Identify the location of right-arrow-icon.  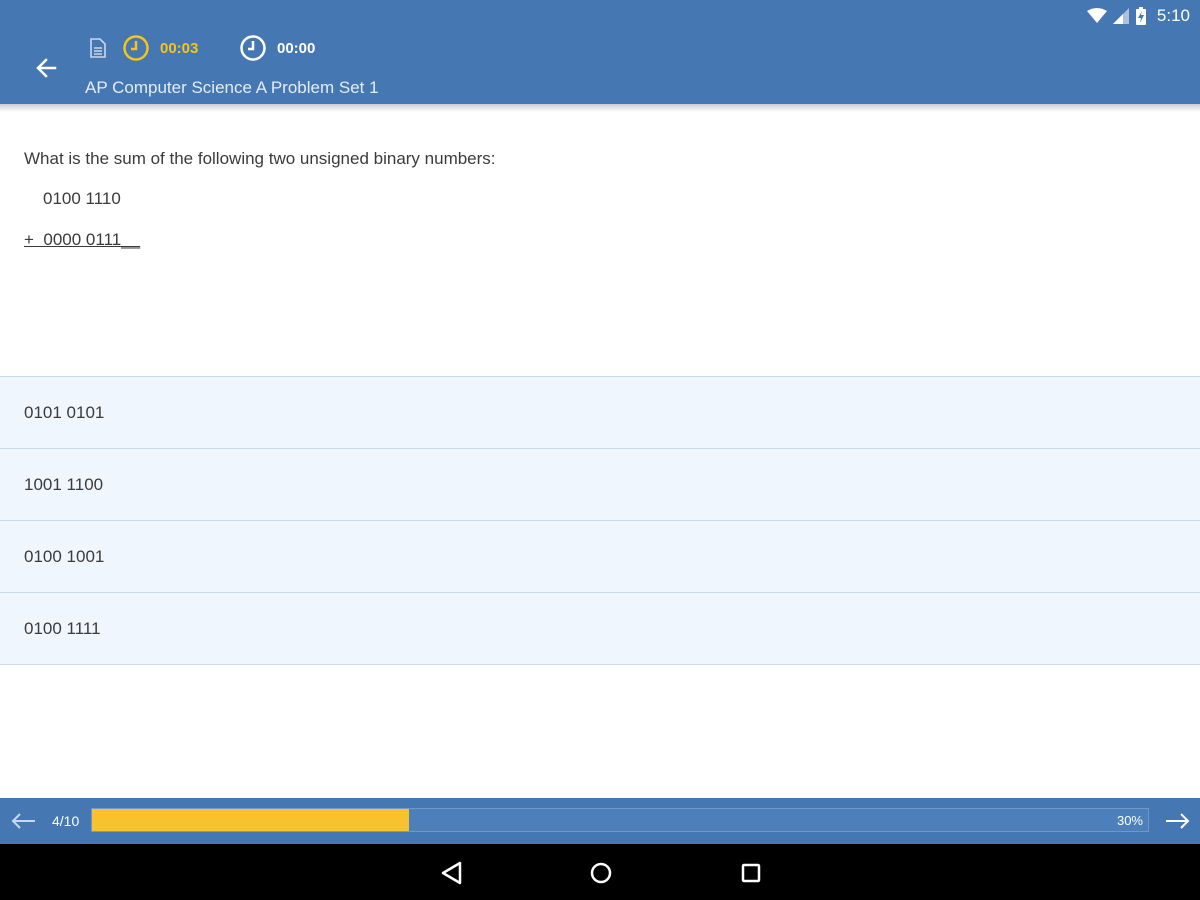
(1178, 821).